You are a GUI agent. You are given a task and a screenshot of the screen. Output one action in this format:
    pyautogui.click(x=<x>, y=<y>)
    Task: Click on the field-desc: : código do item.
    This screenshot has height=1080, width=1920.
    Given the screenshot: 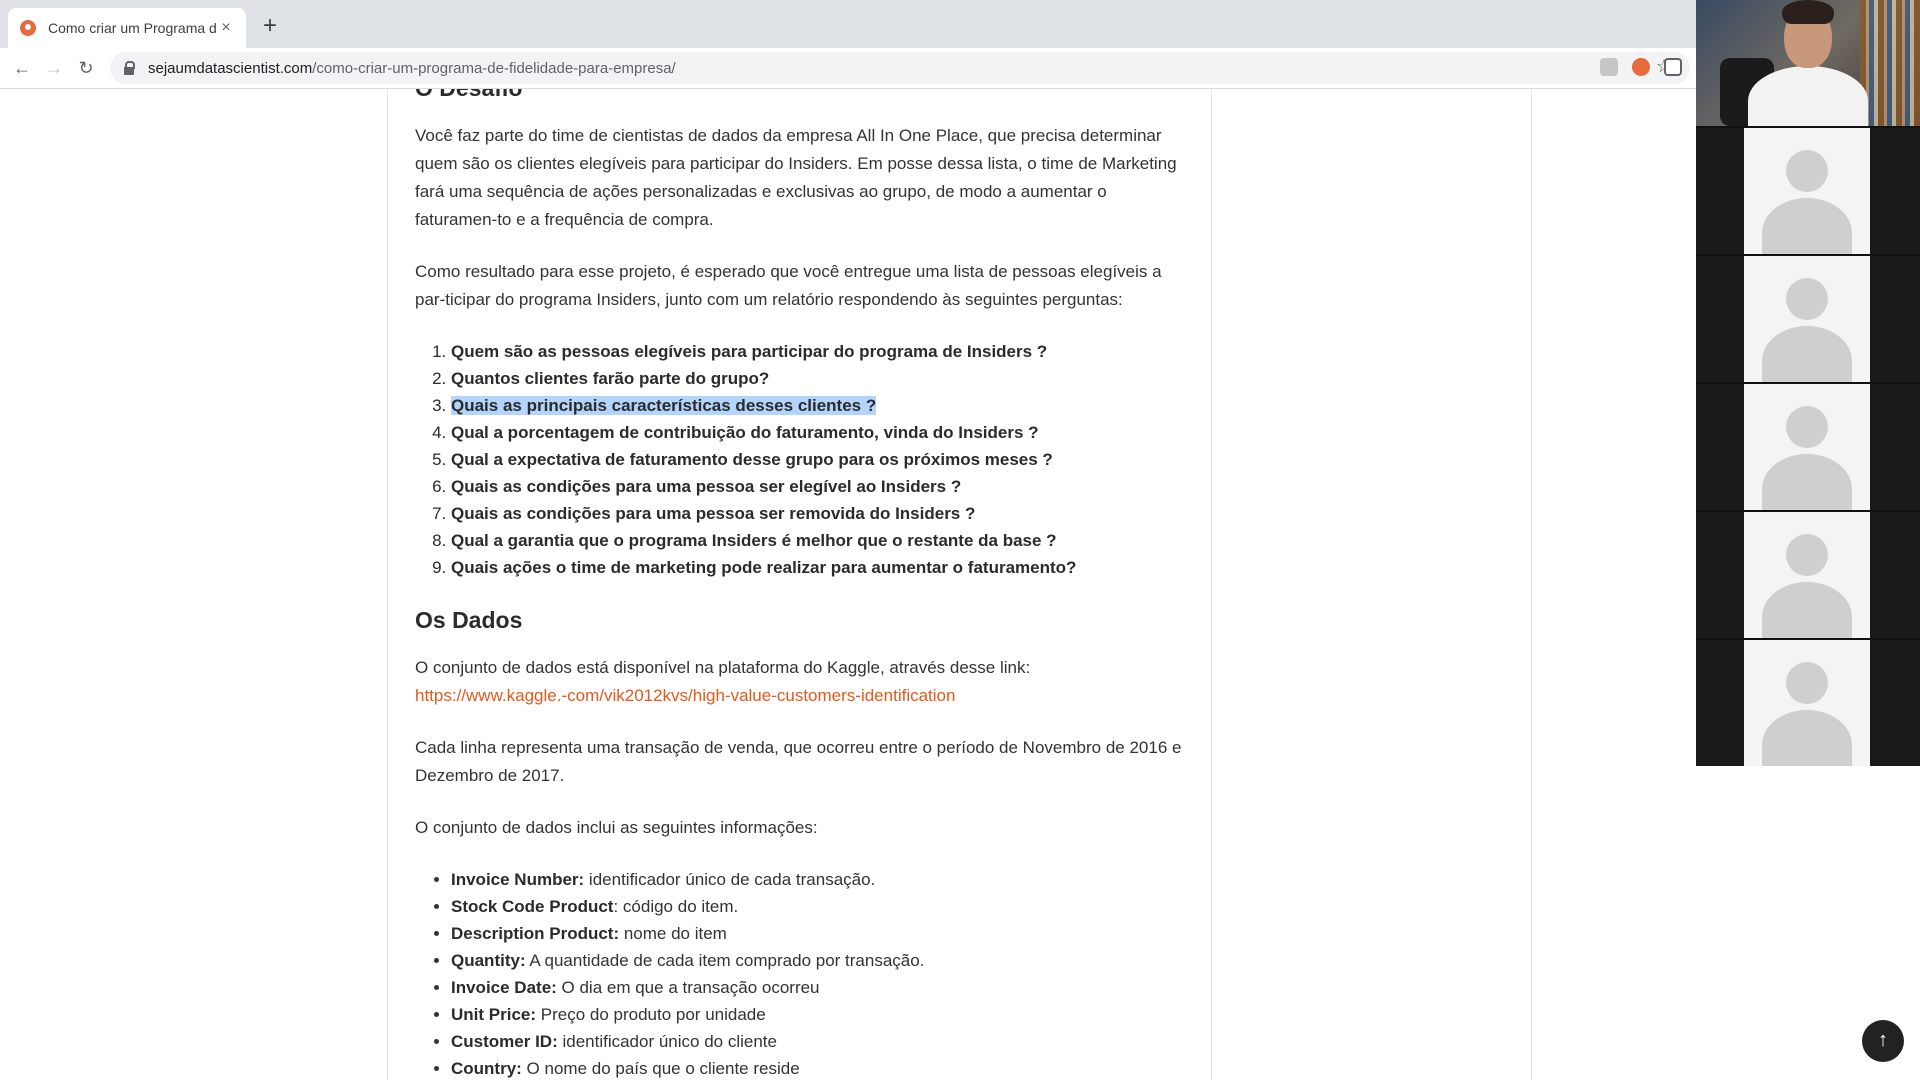 What is the action you would take?
    pyautogui.click(x=676, y=906)
    